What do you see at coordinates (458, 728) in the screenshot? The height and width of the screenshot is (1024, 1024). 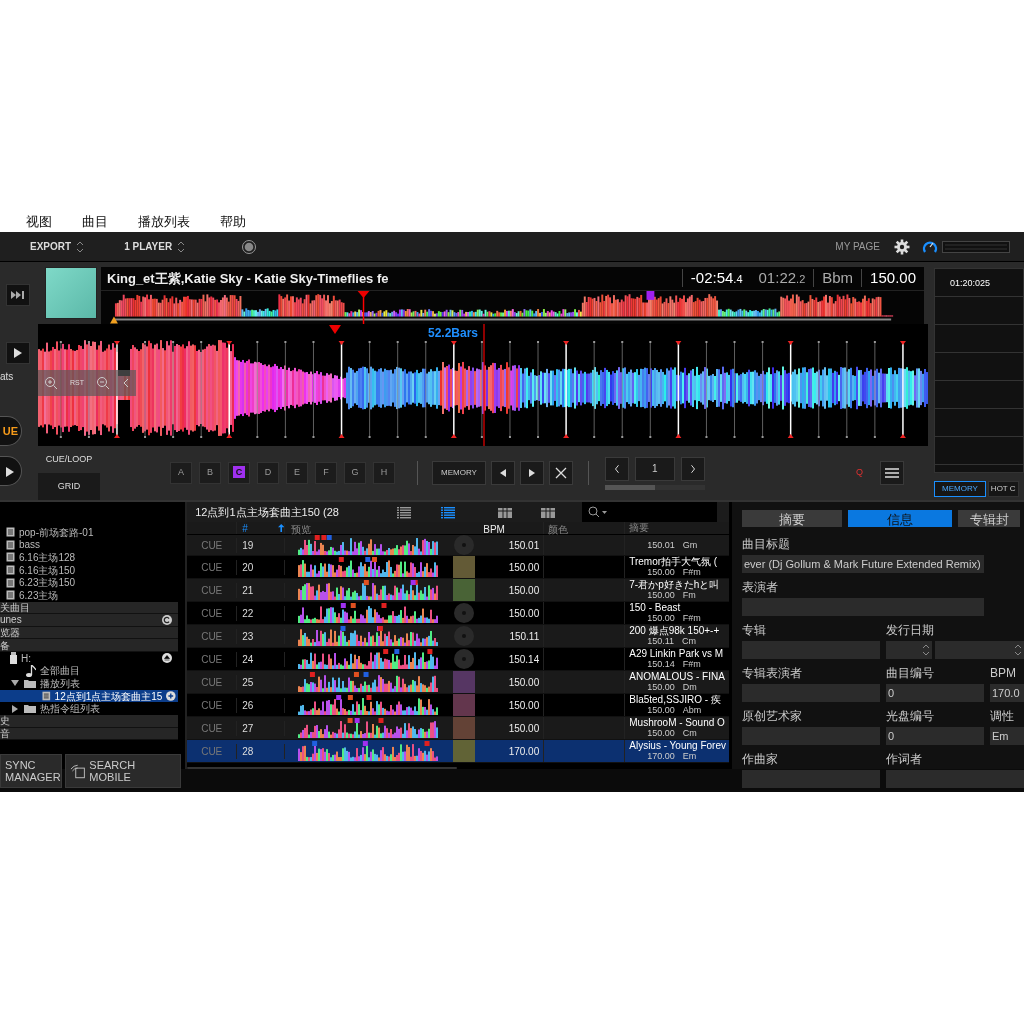 I see `track-row: CUE 27 150.00 MushrooM - Sound O 150.00 Cm` at bounding box center [458, 728].